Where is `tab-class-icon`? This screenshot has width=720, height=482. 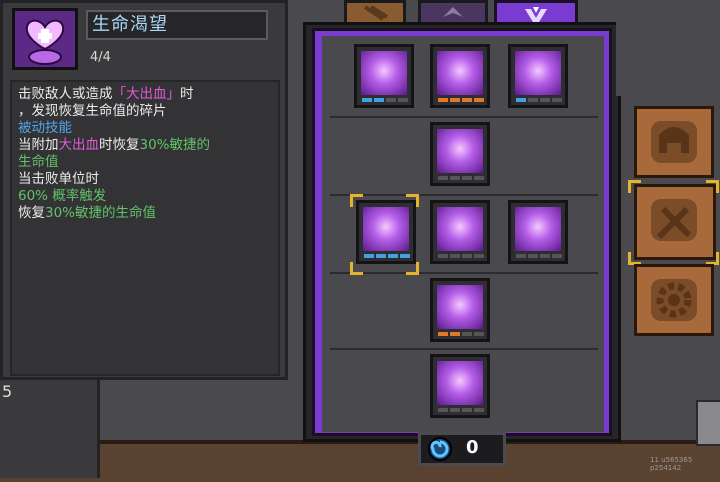 tab-class-icon is located at coordinates (453, 12).